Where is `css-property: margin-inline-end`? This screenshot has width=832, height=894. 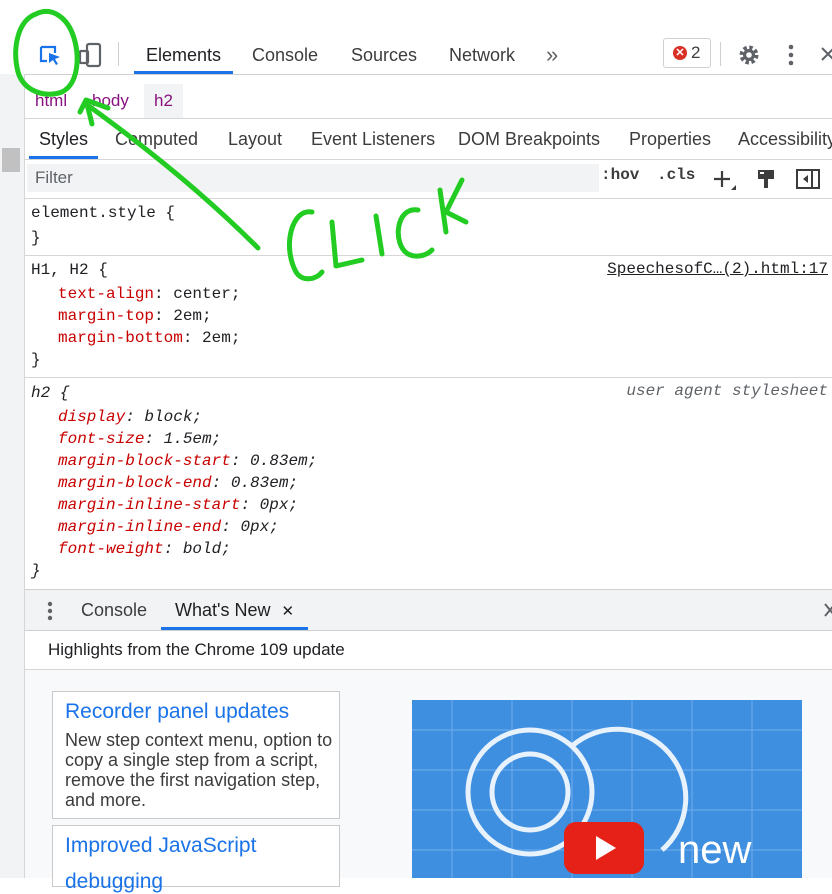 css-property: margin-inline-end is located at coordinates (140, 527).